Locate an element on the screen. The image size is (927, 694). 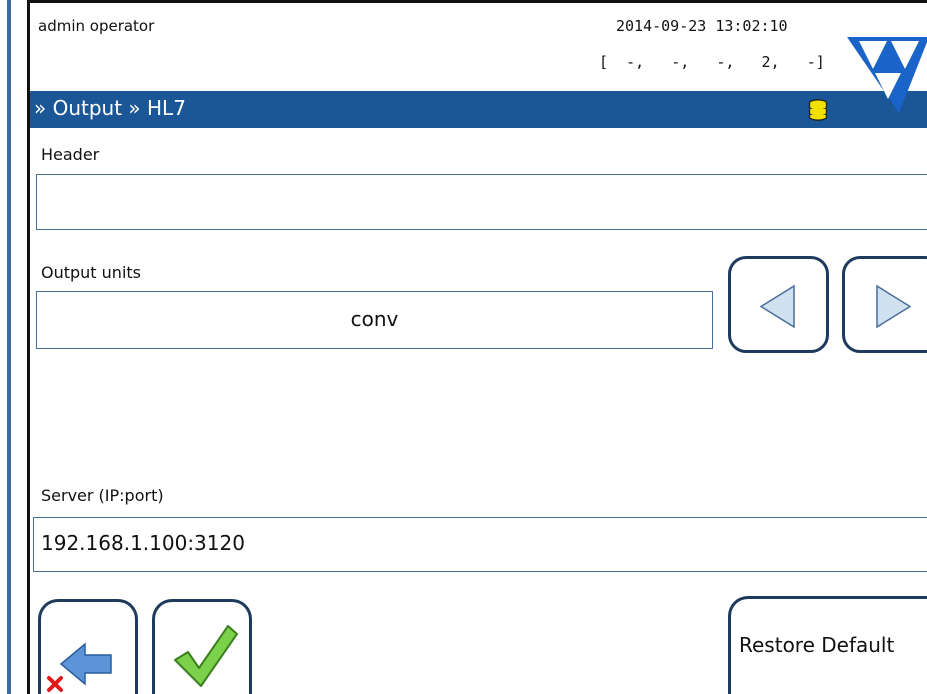
server-label: Server (IP:port) is located at coordinates (102, 495).